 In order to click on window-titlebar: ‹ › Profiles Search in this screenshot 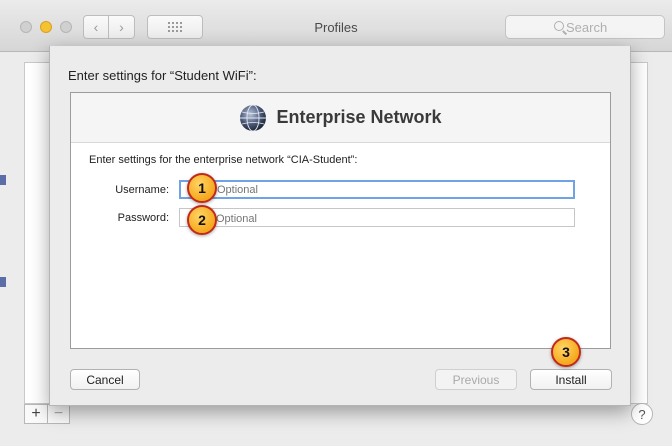, I will do `click(336, 26)`.